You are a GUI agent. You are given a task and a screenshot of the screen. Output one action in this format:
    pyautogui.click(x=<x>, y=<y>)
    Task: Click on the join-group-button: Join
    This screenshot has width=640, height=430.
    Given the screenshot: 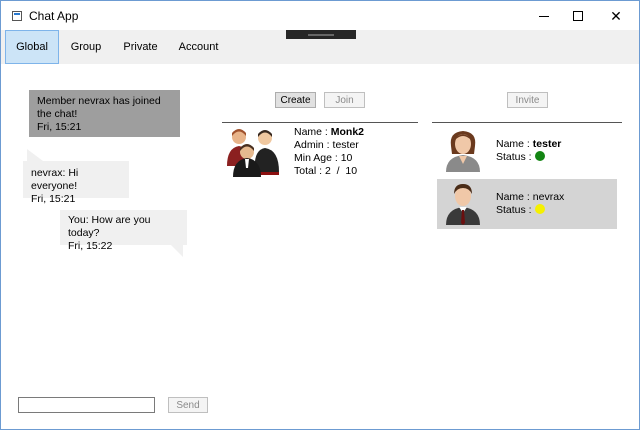 What is the action you would take?
    pyautogui.click(x=344, y=100)
    